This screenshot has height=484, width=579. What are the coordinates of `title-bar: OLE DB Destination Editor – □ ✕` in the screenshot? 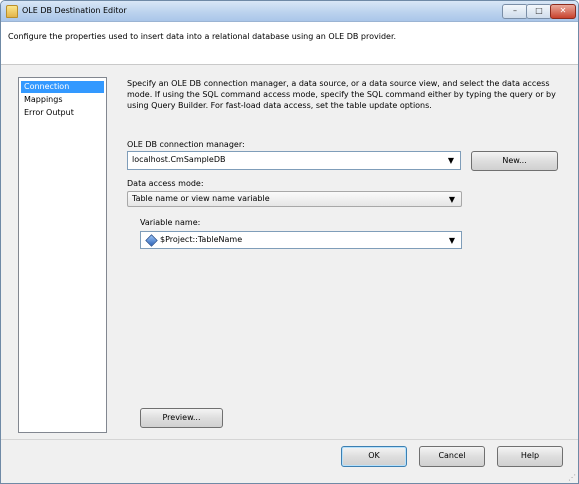 It's located at (289, 11).